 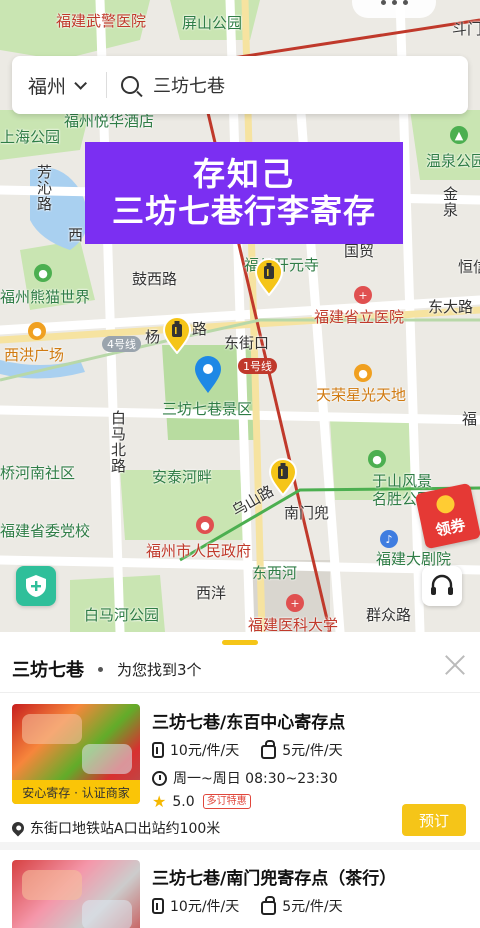 I want to click on store-name: 三坊七巷/东百中心寄存点, so click(x=249, y=723).